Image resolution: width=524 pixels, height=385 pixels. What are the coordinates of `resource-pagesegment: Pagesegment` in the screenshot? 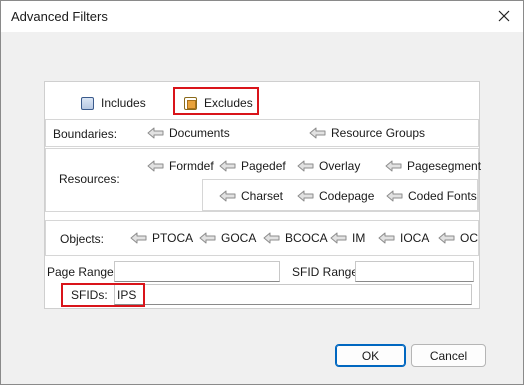 It's located at (433, 166).